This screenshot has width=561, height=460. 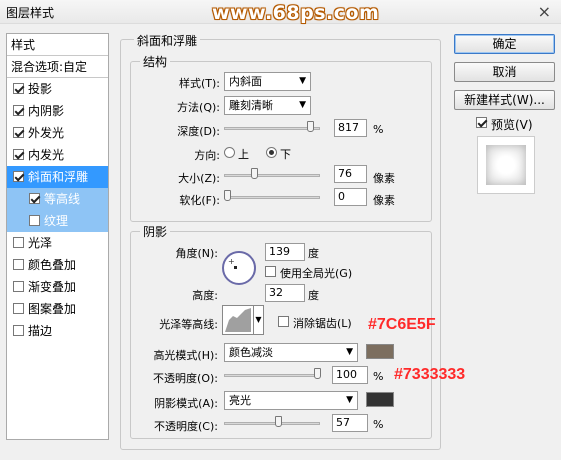 I want to click on depth-slider-handle, so click(x=311, y=126).